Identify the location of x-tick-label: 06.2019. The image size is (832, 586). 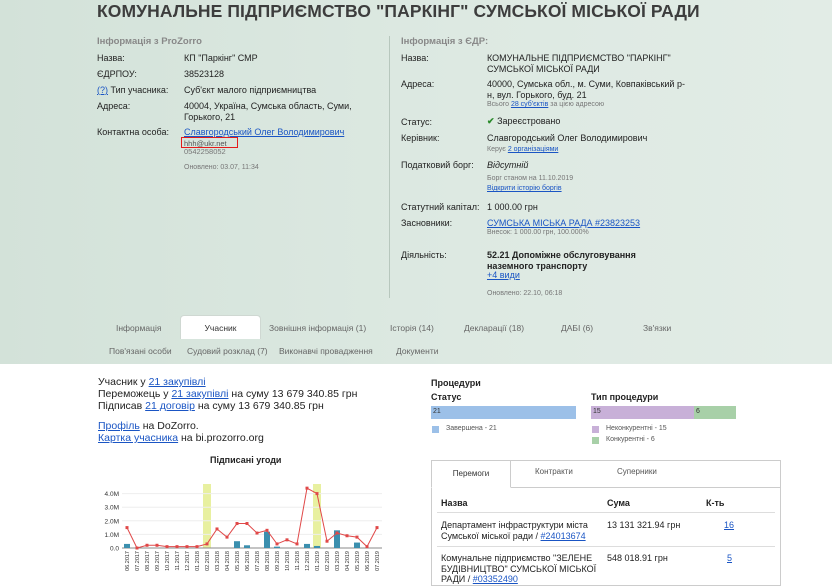
(368, 561).